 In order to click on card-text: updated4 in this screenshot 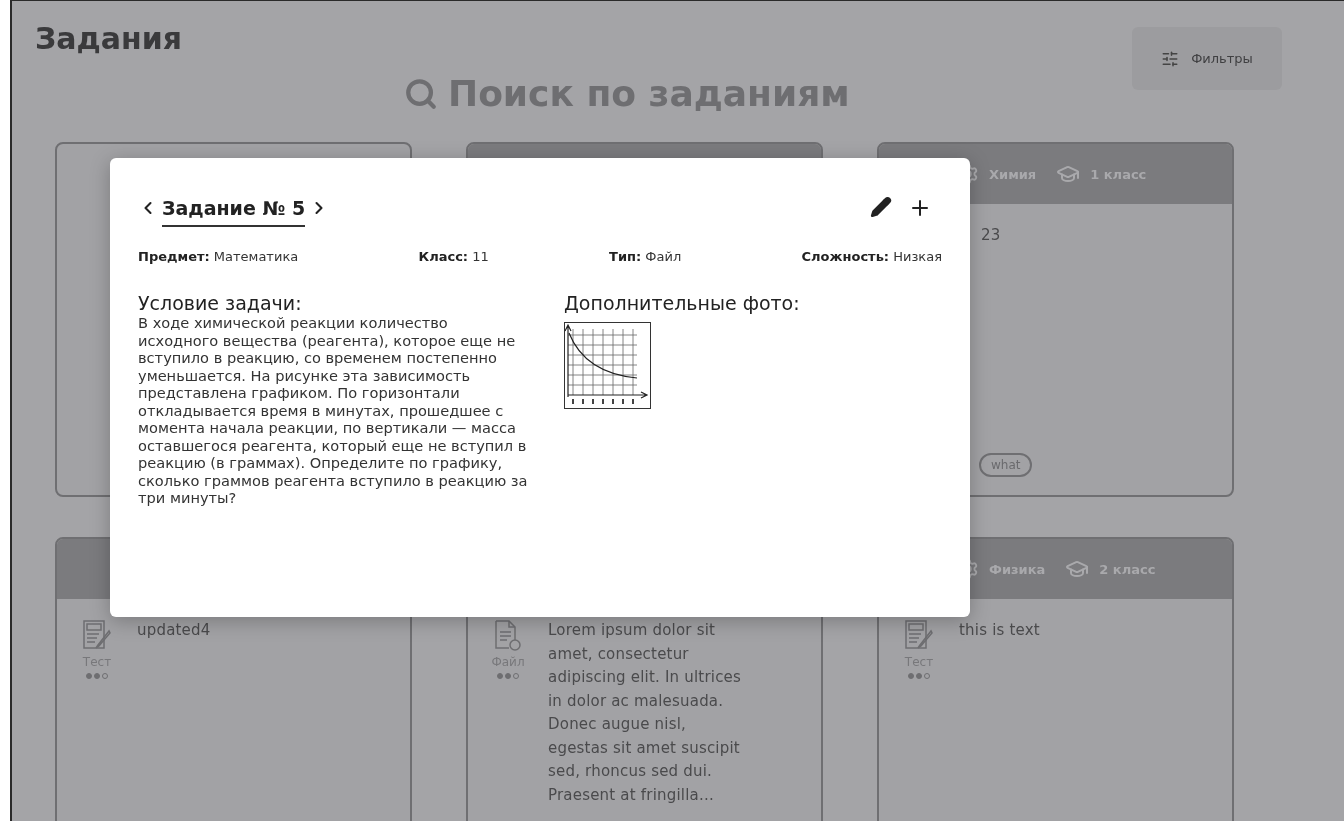, I will do `click(174, 630)`.